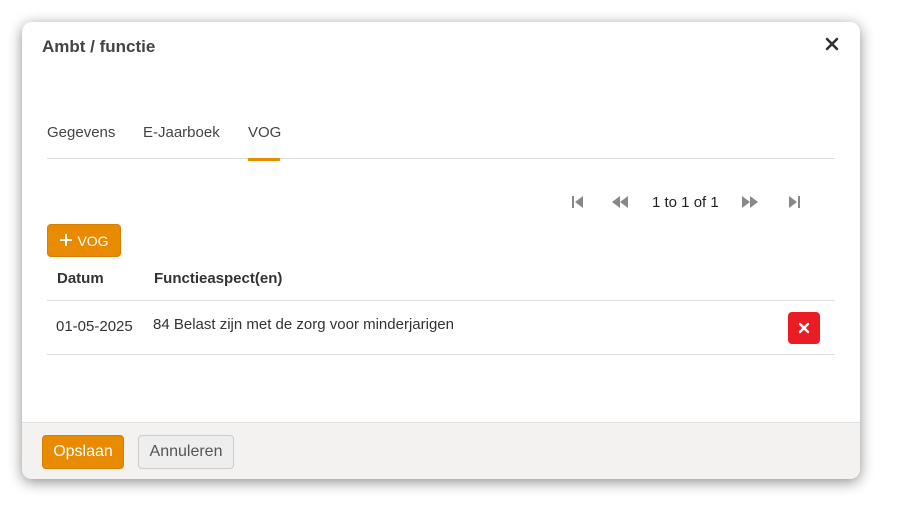 The image size is (898, 517). Describe the element at coordinates (80, 278) in the screenshot. I see `column-header-datum: Datum` at that location.